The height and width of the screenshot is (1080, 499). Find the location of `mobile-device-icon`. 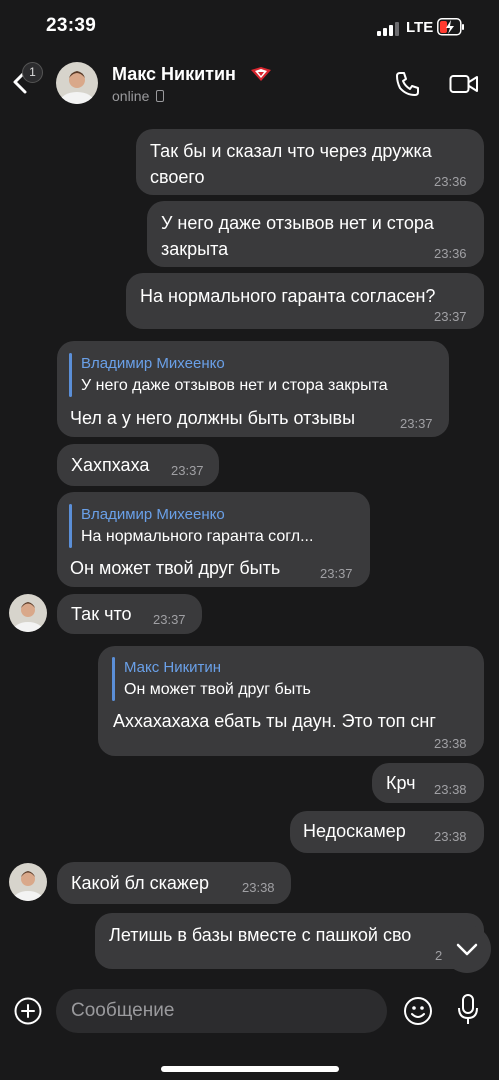

mobile-device-icon is located at coordinates (160, 96).